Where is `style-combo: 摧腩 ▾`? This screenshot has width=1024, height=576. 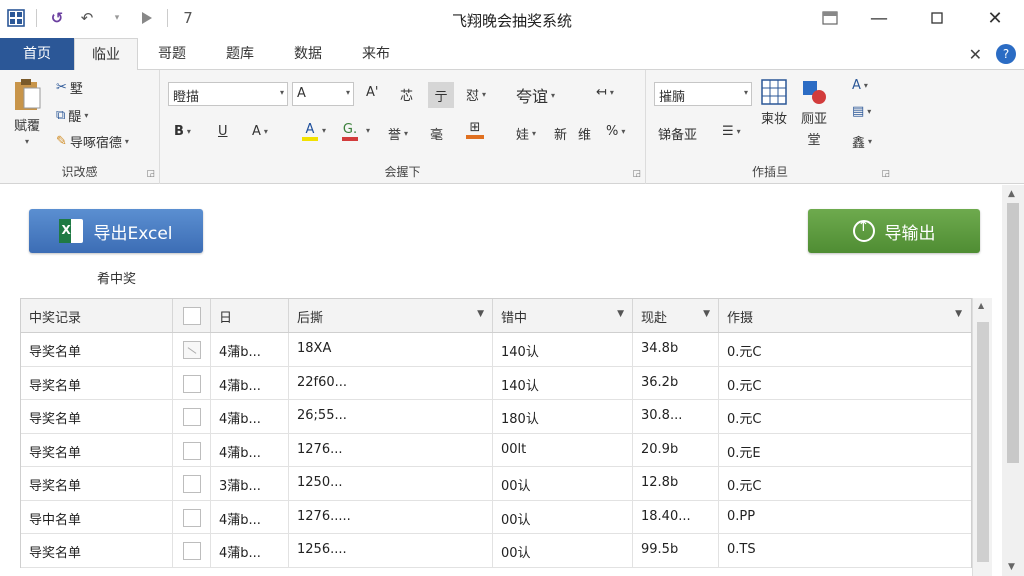
style-combo: 摧腩 ▾ is located at coordinates (703, 94).